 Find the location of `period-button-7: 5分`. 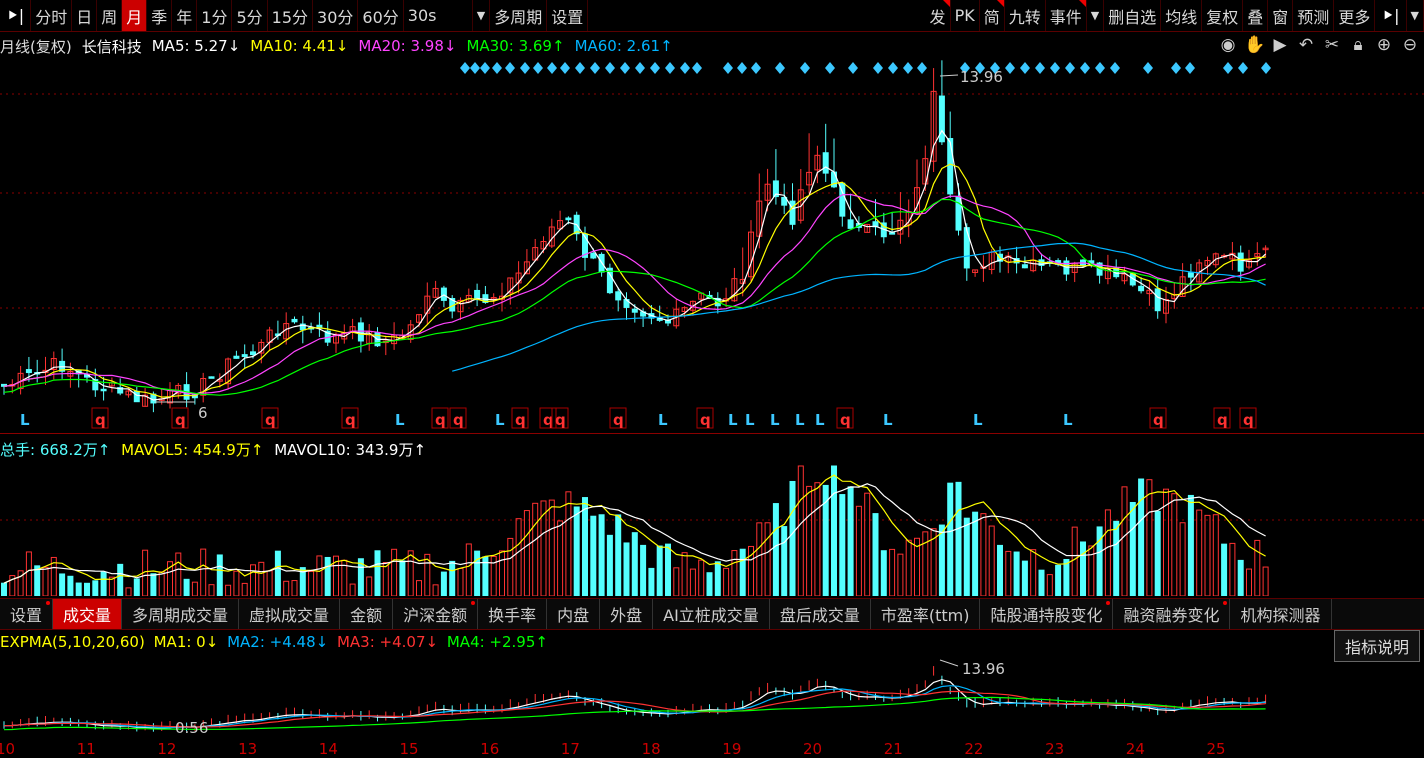

period-button-7: 5分 is located at coordinates (250, 15).